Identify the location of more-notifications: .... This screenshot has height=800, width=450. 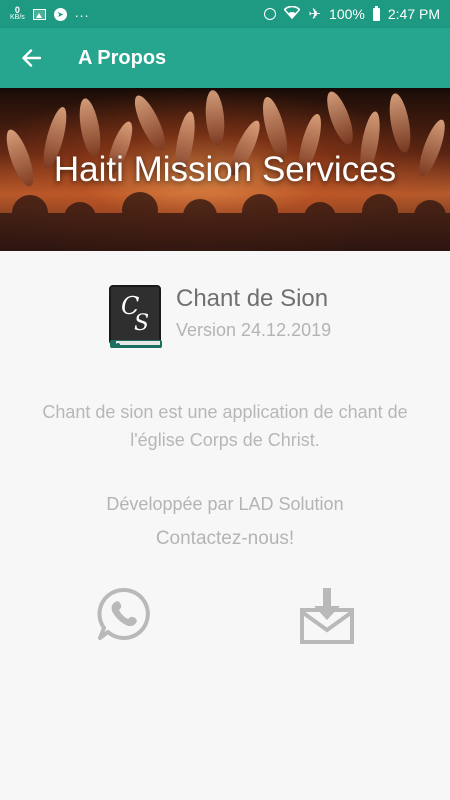
(82, 12).